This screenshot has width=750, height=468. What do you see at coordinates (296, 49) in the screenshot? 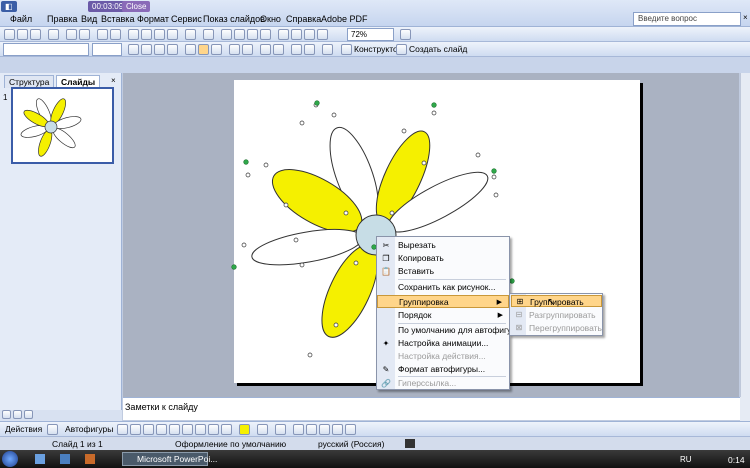
I see `decrease-indent-icon` at bounding box center [296, 49].